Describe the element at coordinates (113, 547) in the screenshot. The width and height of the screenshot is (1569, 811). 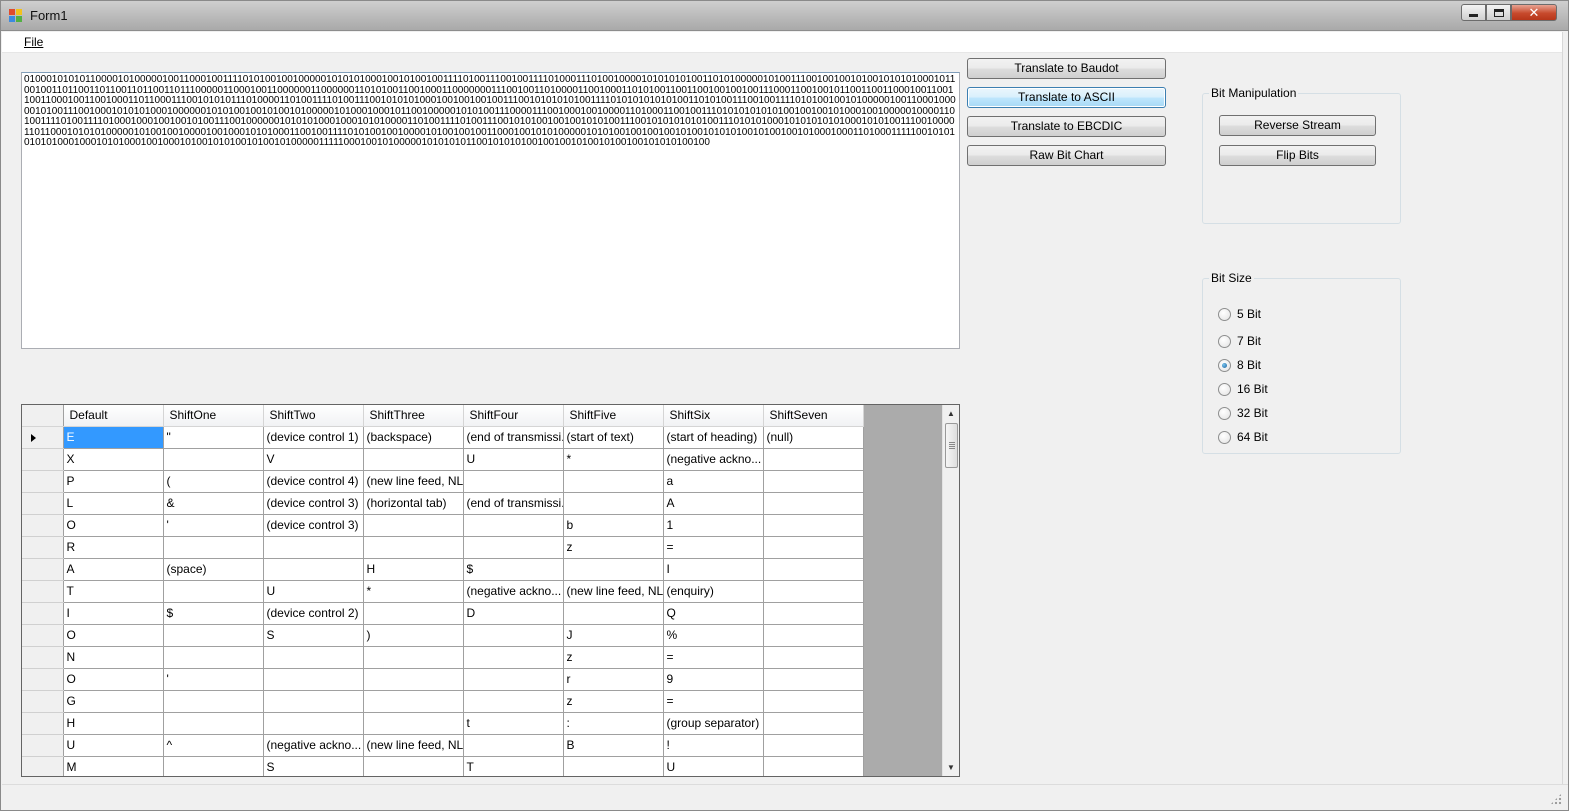
I see `grid-cell: R` at that location.